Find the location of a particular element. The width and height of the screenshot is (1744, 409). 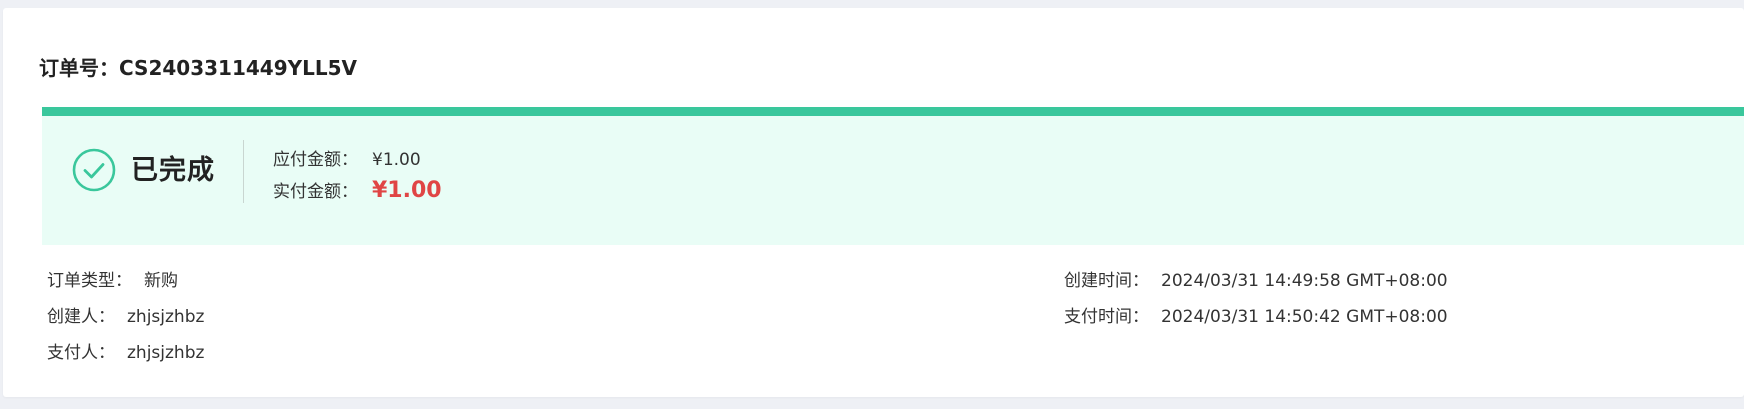

paid-time-value: 2024/03/31 14:50:42 GMT+08:00 is located at coordinates (1304, 317).